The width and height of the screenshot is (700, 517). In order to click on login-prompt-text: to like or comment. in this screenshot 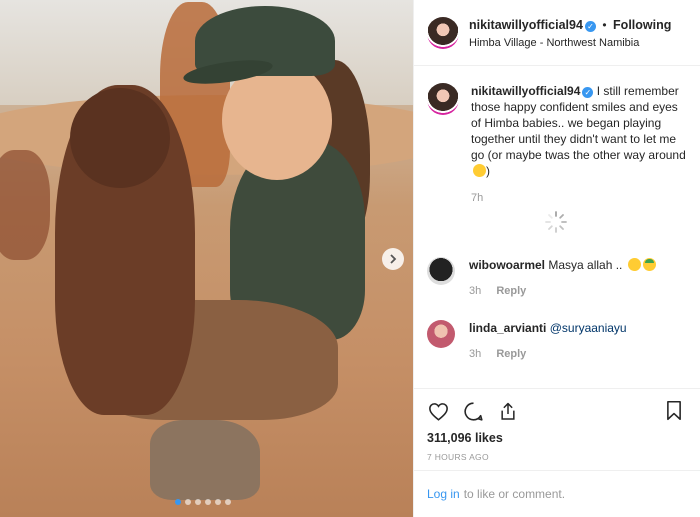, I will do `click(514, 494)`.